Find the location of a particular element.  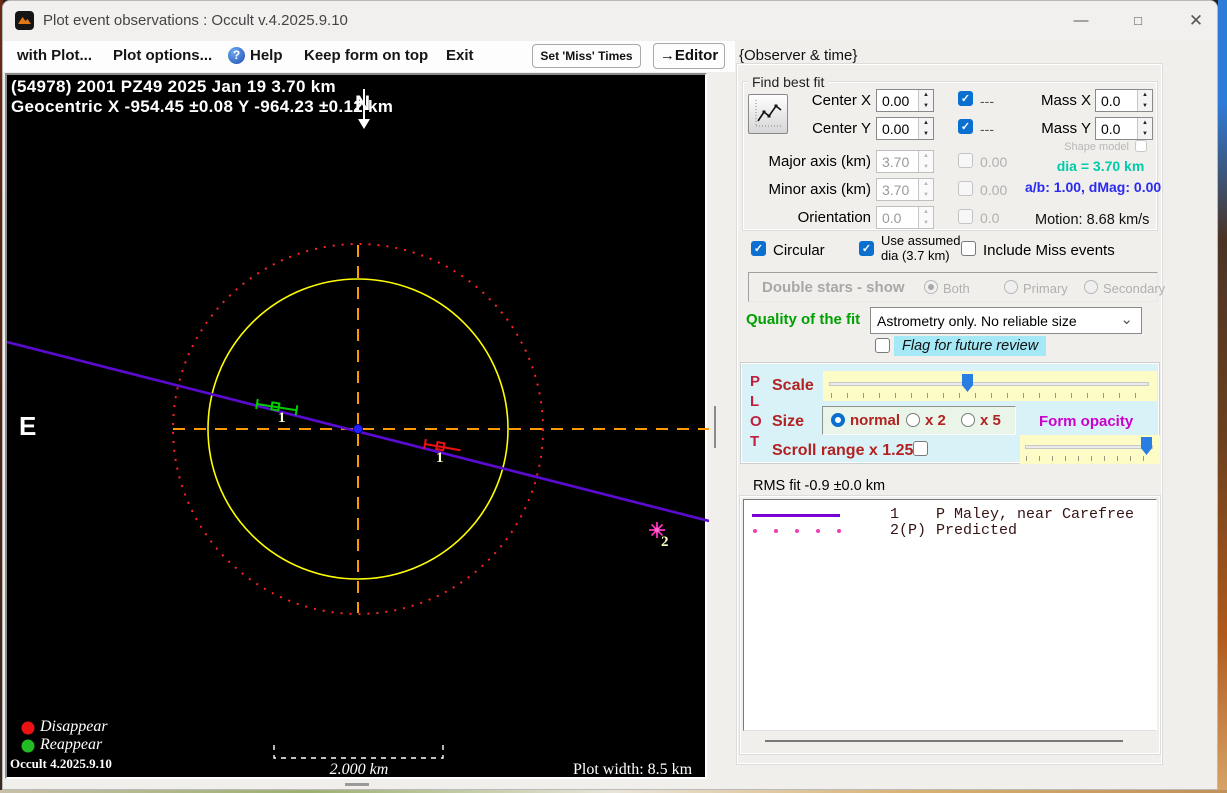

size-x2-label: x 2 is located at coordinates (935, 420).